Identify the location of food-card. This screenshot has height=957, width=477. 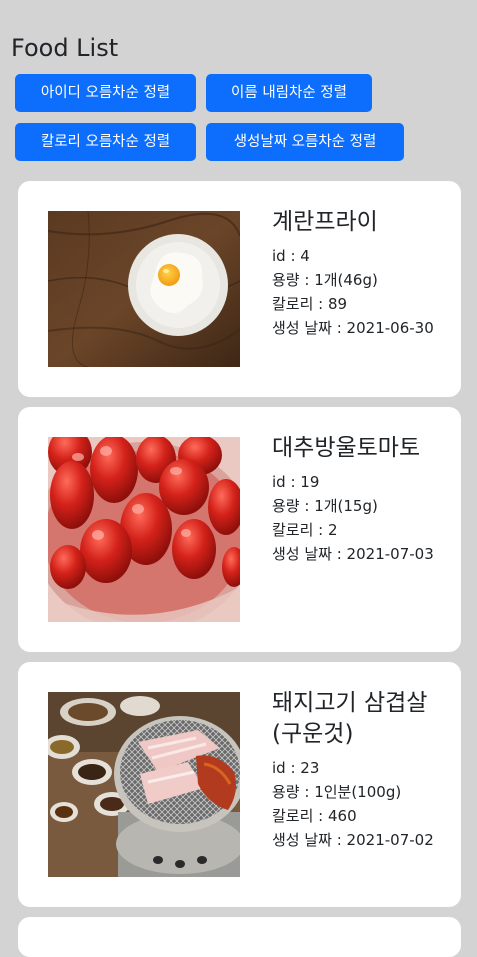
(239, 937).